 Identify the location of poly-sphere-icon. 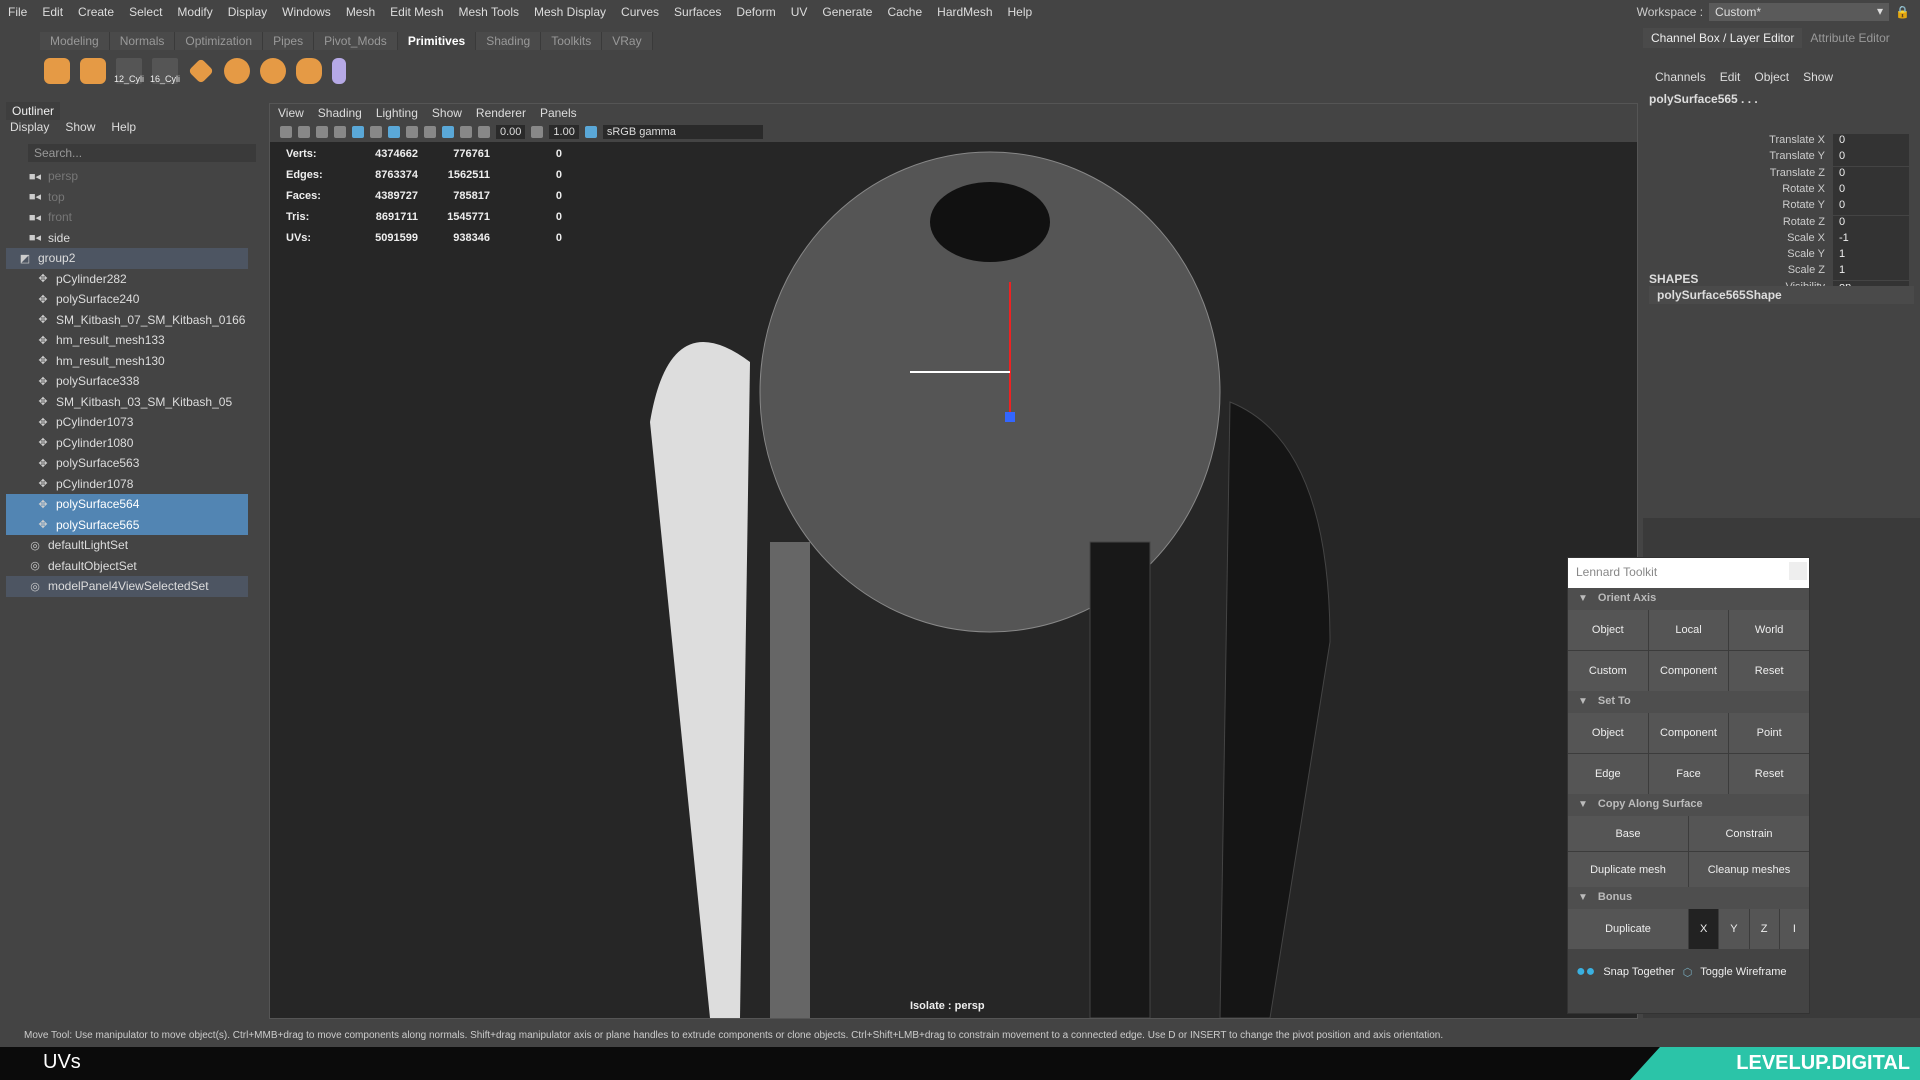
(273, 71).